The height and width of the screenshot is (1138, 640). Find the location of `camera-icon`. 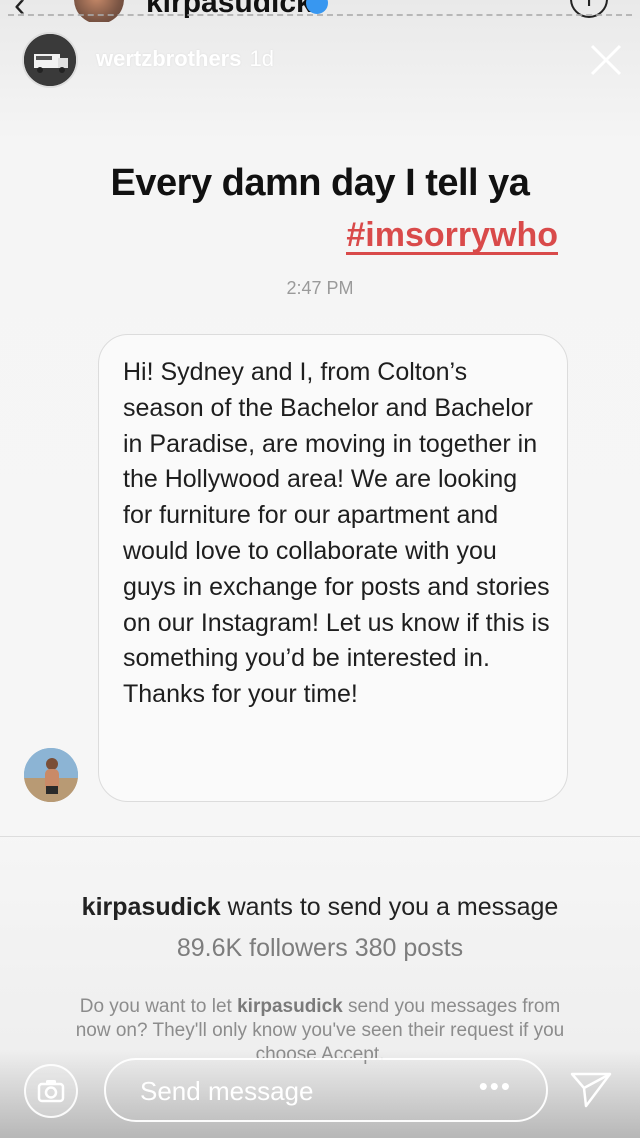

camera-icon is located at coordinates (51, 1091).